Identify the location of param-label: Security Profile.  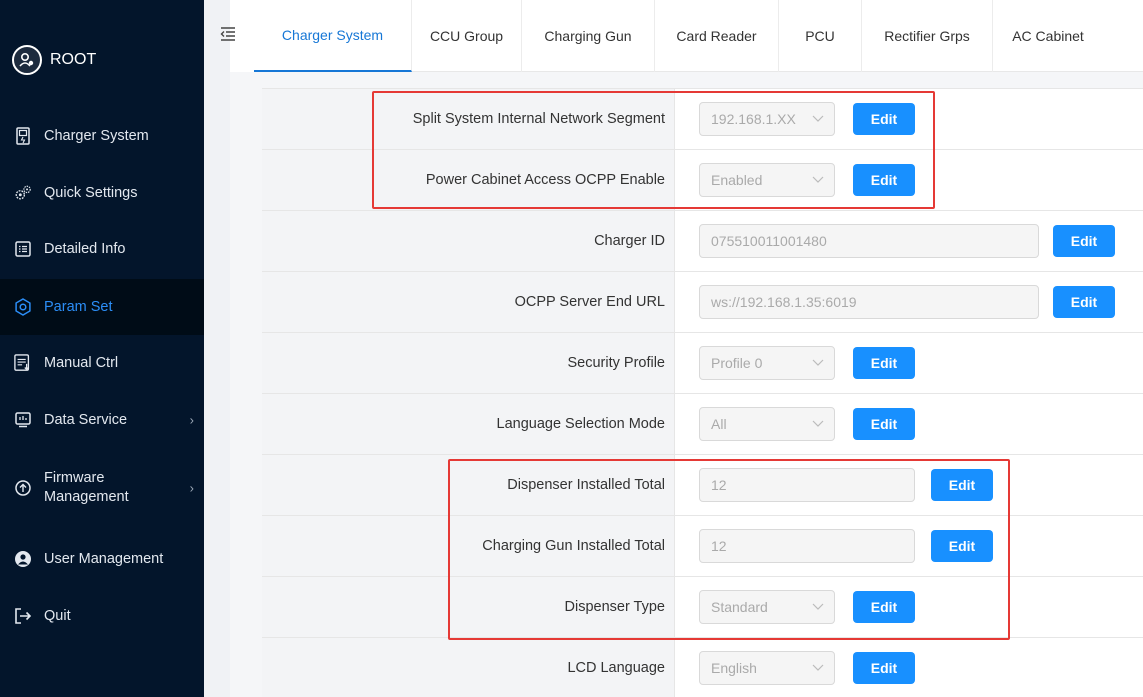
(468, 363).